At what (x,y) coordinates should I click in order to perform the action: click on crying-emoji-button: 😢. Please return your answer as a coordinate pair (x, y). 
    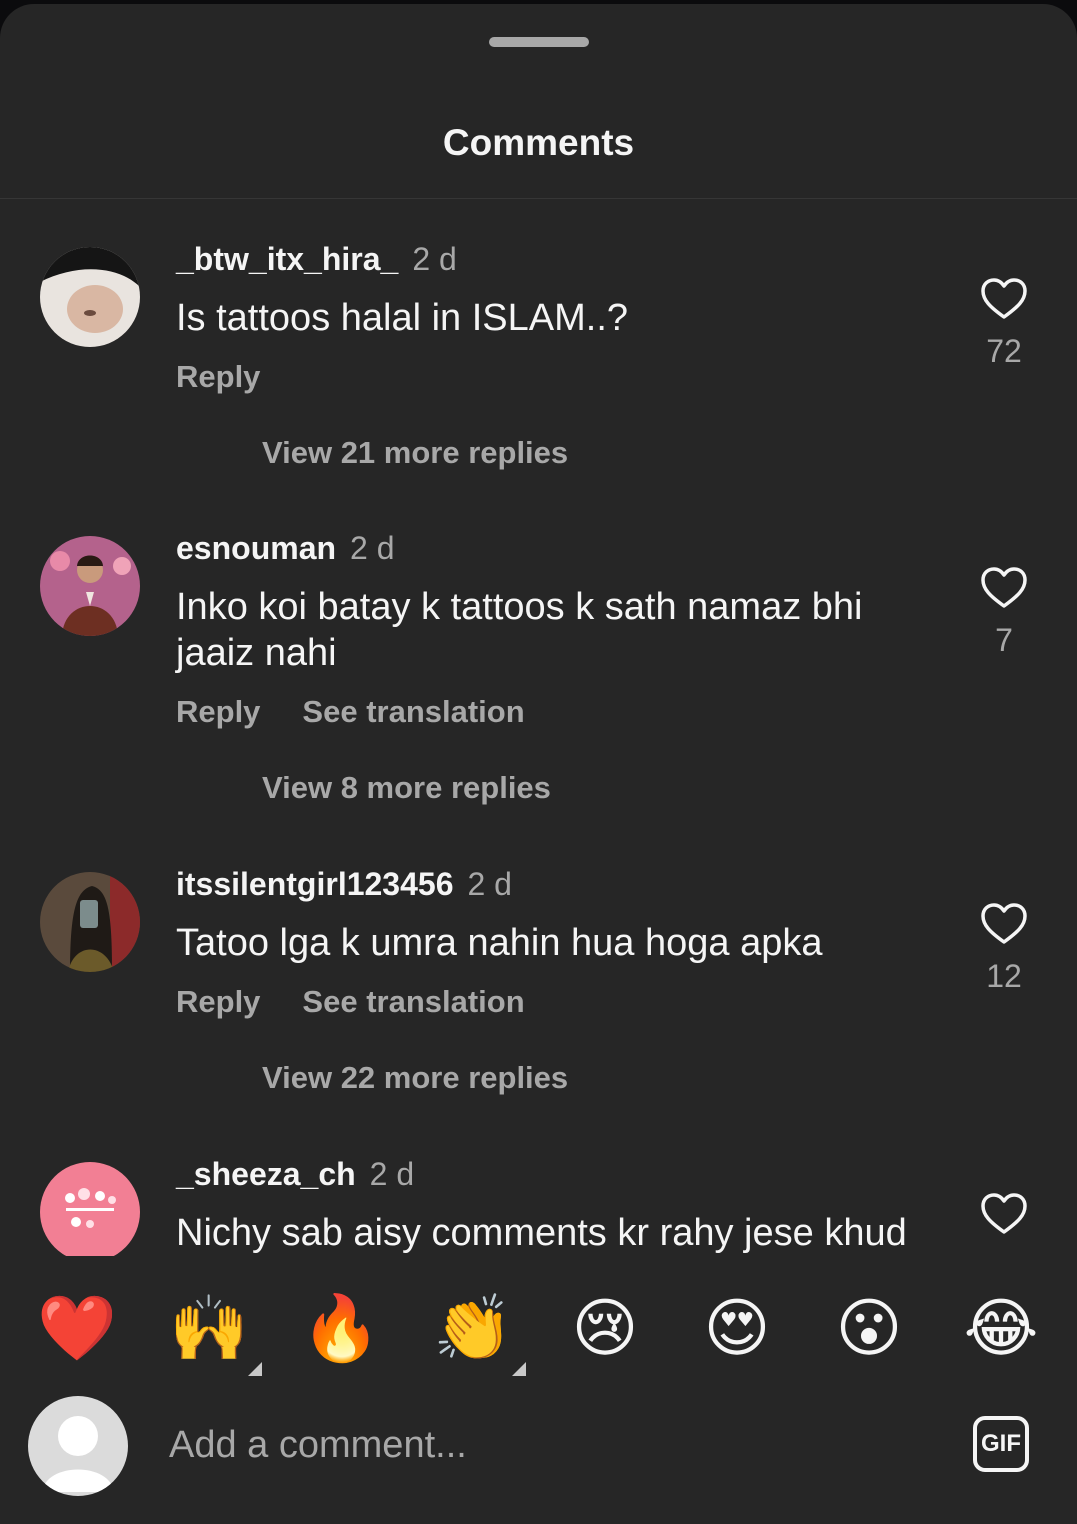
    Looking at the image, I should click on (605, 1328).